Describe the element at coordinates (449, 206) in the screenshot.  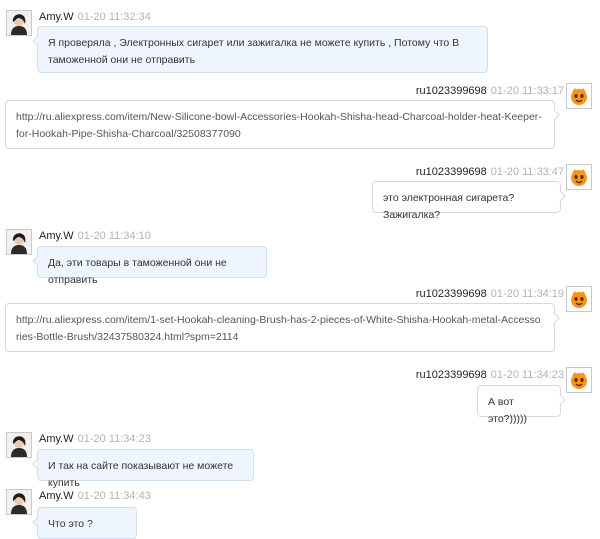
I see `message-text: это электронная сигарета? Зажигалка?` at that location.